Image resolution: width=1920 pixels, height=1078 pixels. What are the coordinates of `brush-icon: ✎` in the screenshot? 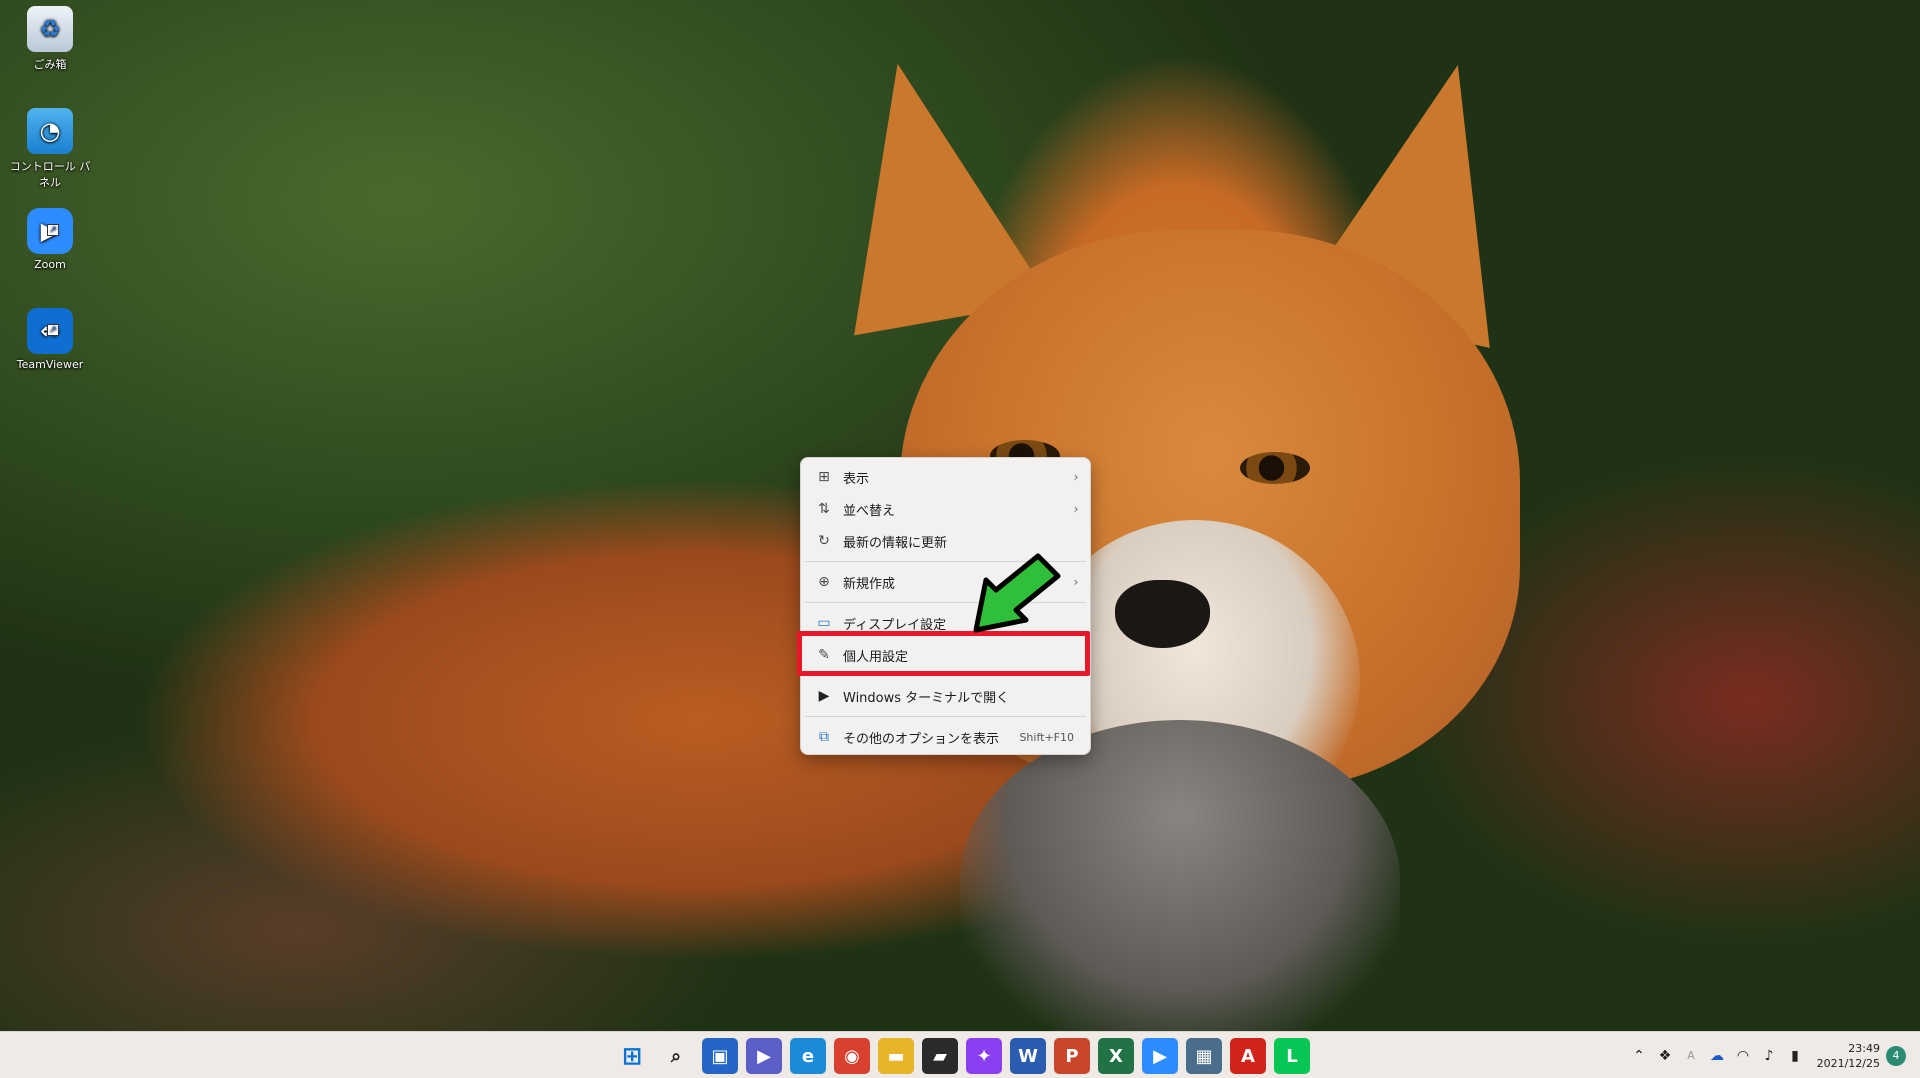 It's located at (824, 655).